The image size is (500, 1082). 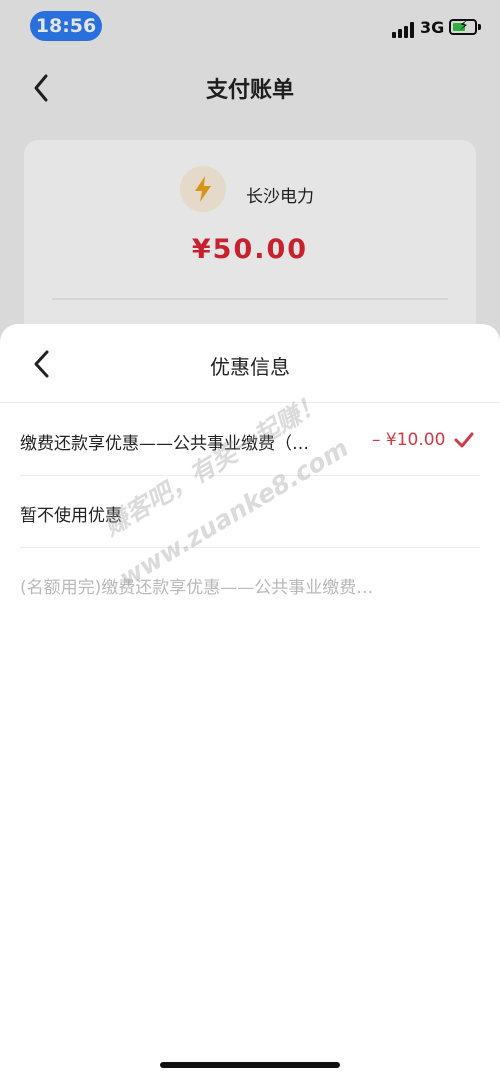 I want to click on sheet-header: 优惠信息, so click(x=250, y=363).